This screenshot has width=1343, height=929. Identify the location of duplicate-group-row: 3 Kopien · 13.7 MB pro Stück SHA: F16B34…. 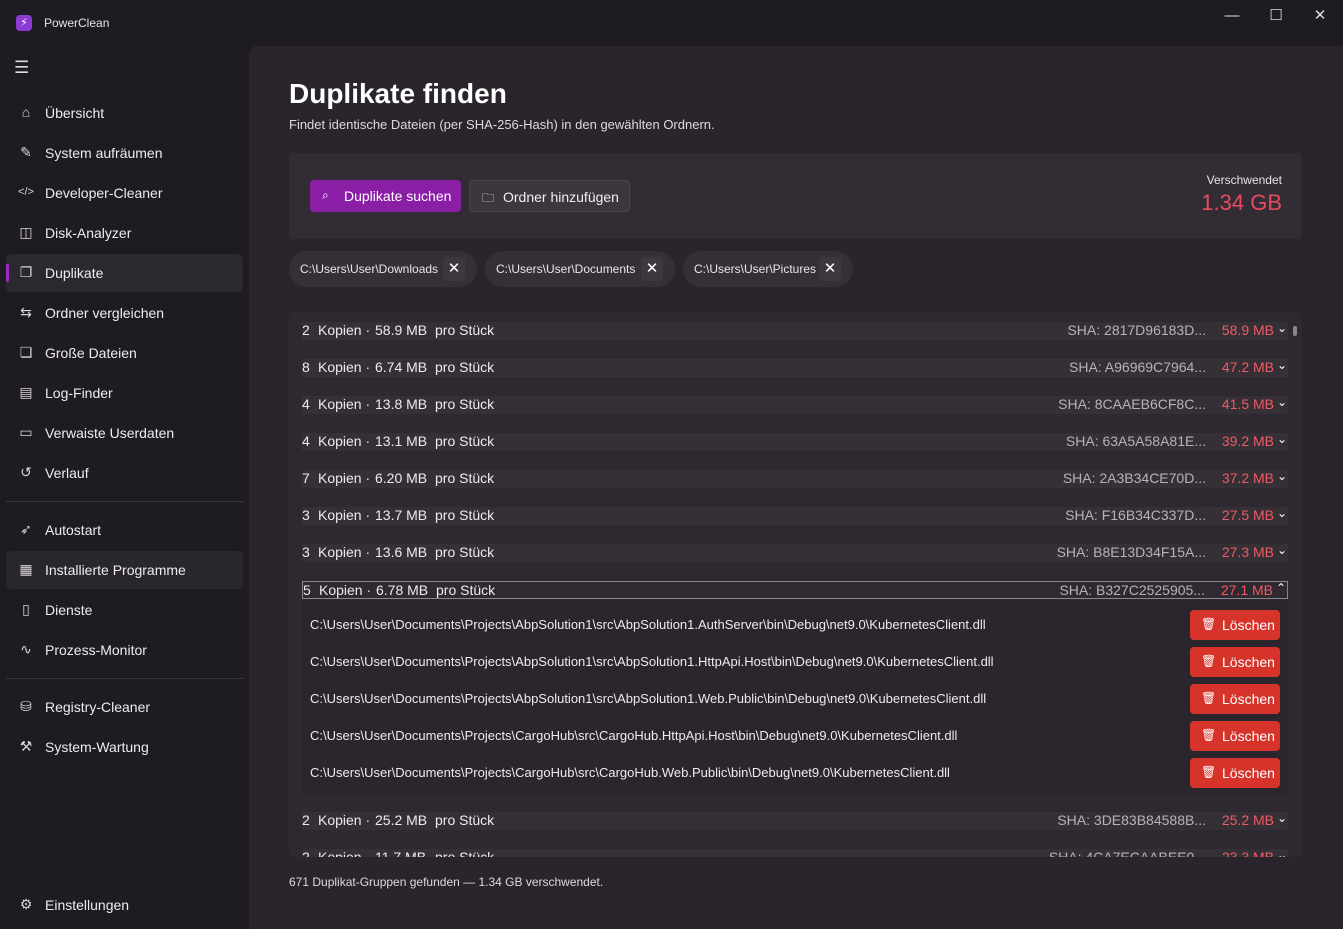
(795, 515).